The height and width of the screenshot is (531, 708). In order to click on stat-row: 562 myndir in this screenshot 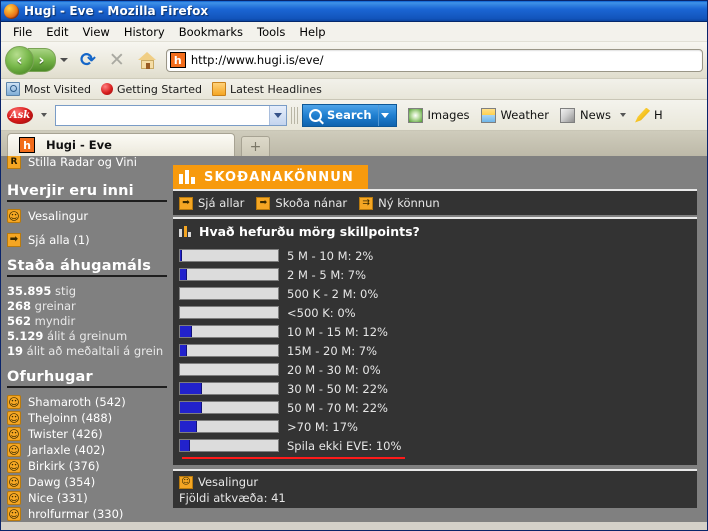, I will do `click(88, 321)`.